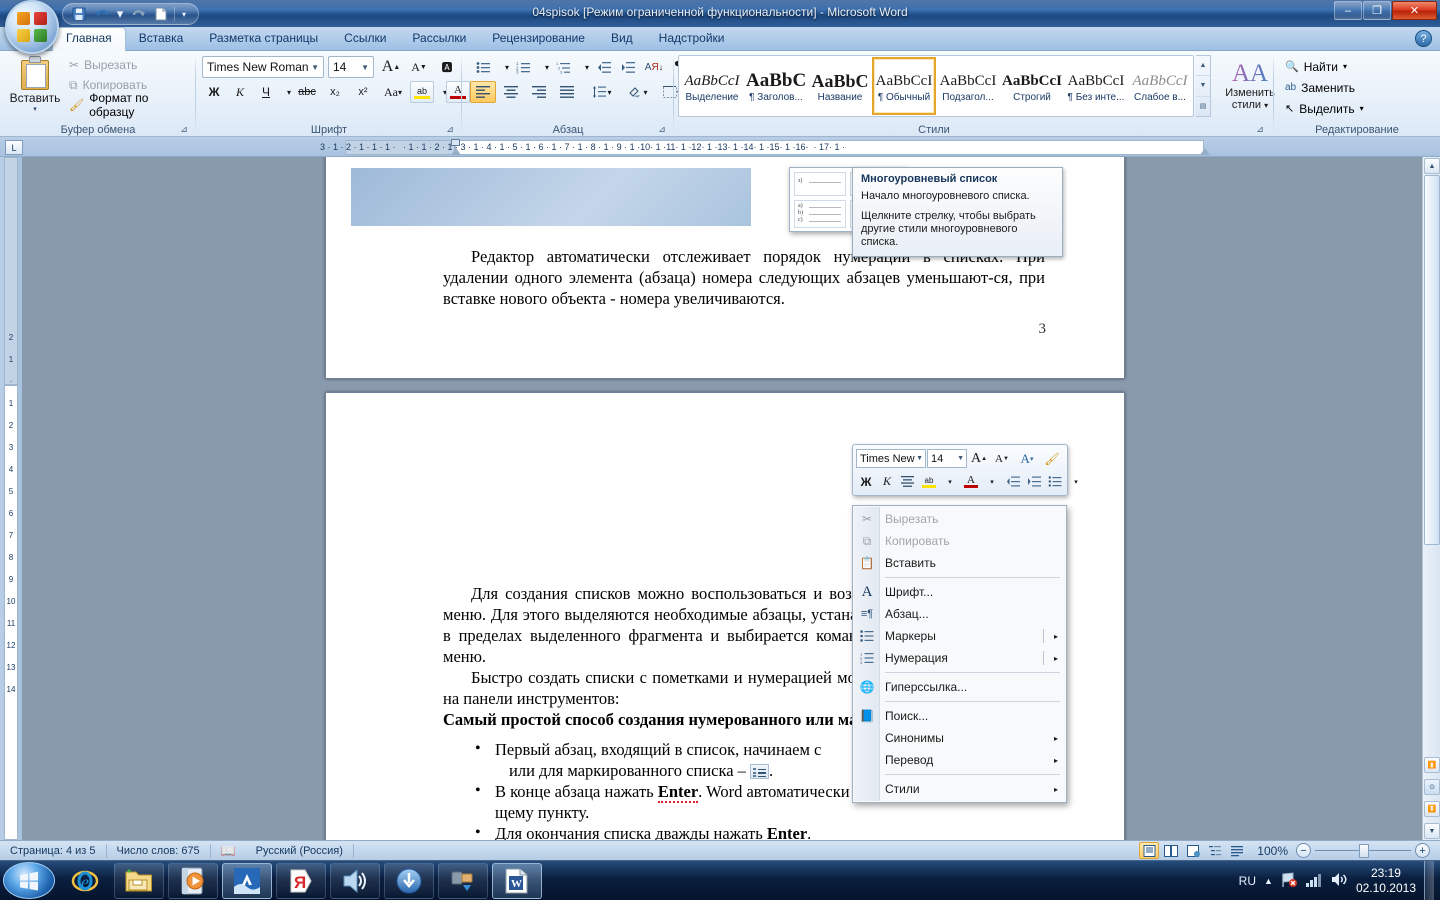 The image size is (1440, 900). I want to click on undo-icon, so click(102, 14).